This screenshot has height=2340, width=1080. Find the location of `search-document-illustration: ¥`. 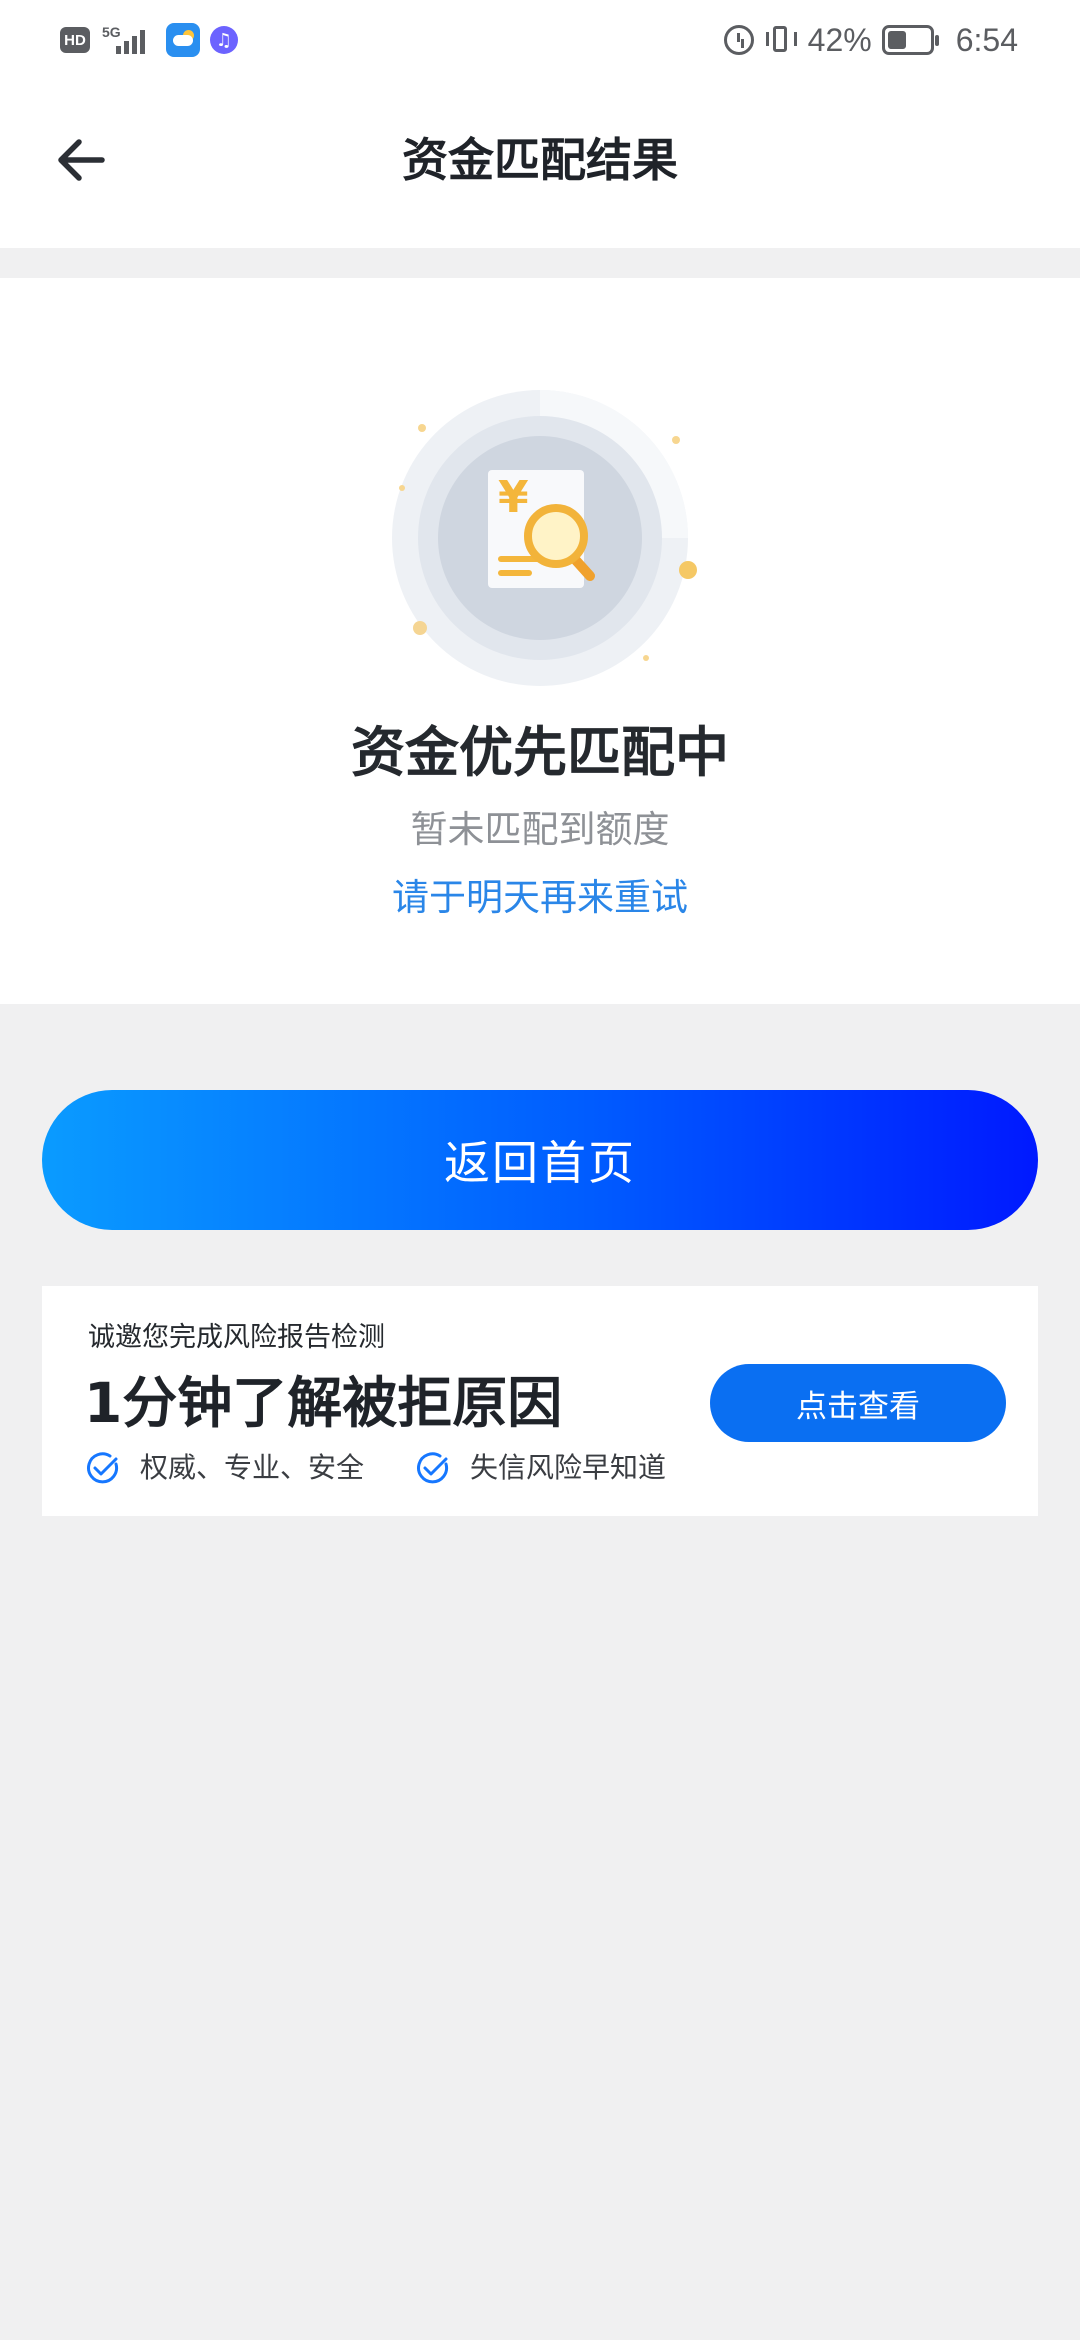

search-document-illustration: ¥ is located at coordinates (544, 538).